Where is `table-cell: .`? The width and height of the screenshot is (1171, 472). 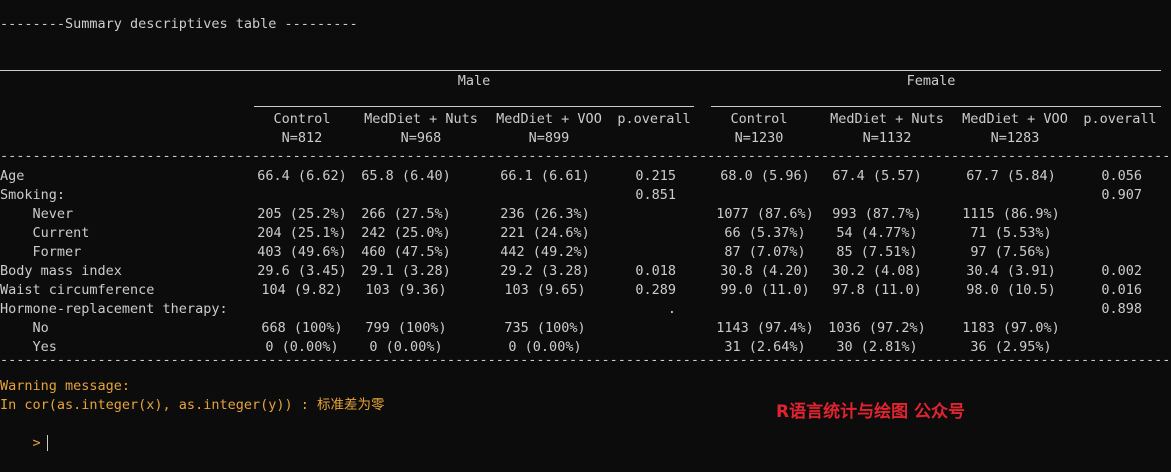
table-cell: . is located at coordinates (671, 309).